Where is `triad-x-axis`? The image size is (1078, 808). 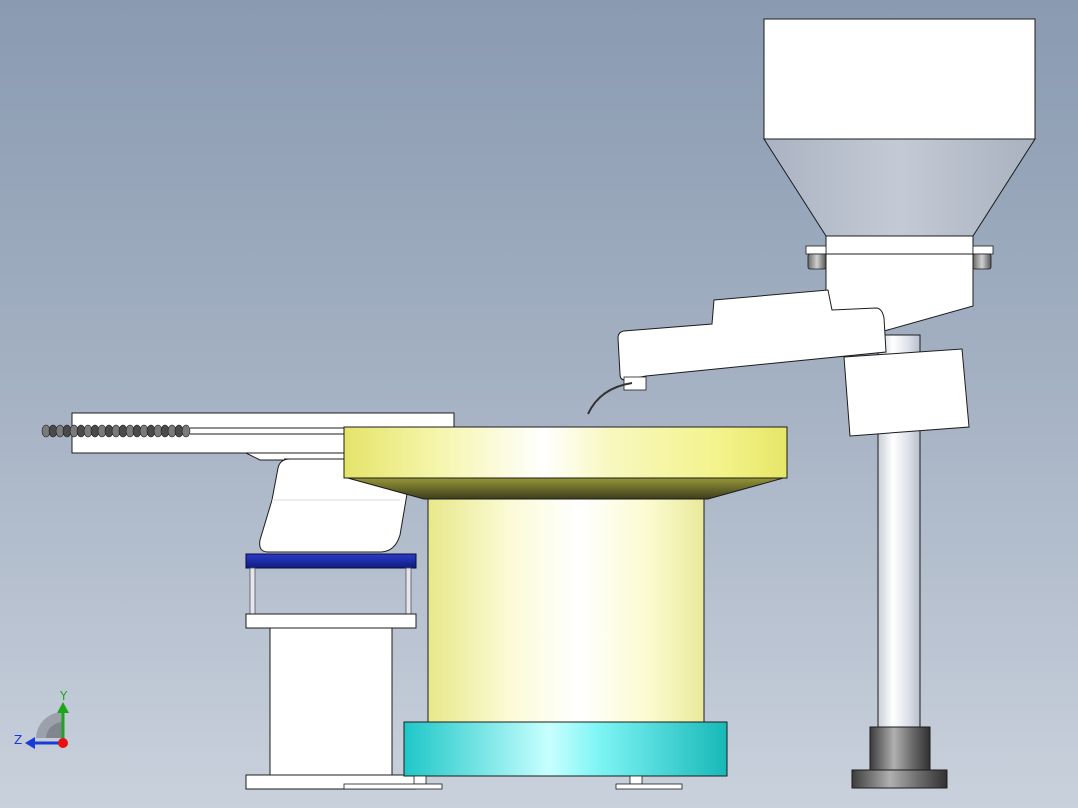
triad-x-axis is located at coordinates (63, 743).